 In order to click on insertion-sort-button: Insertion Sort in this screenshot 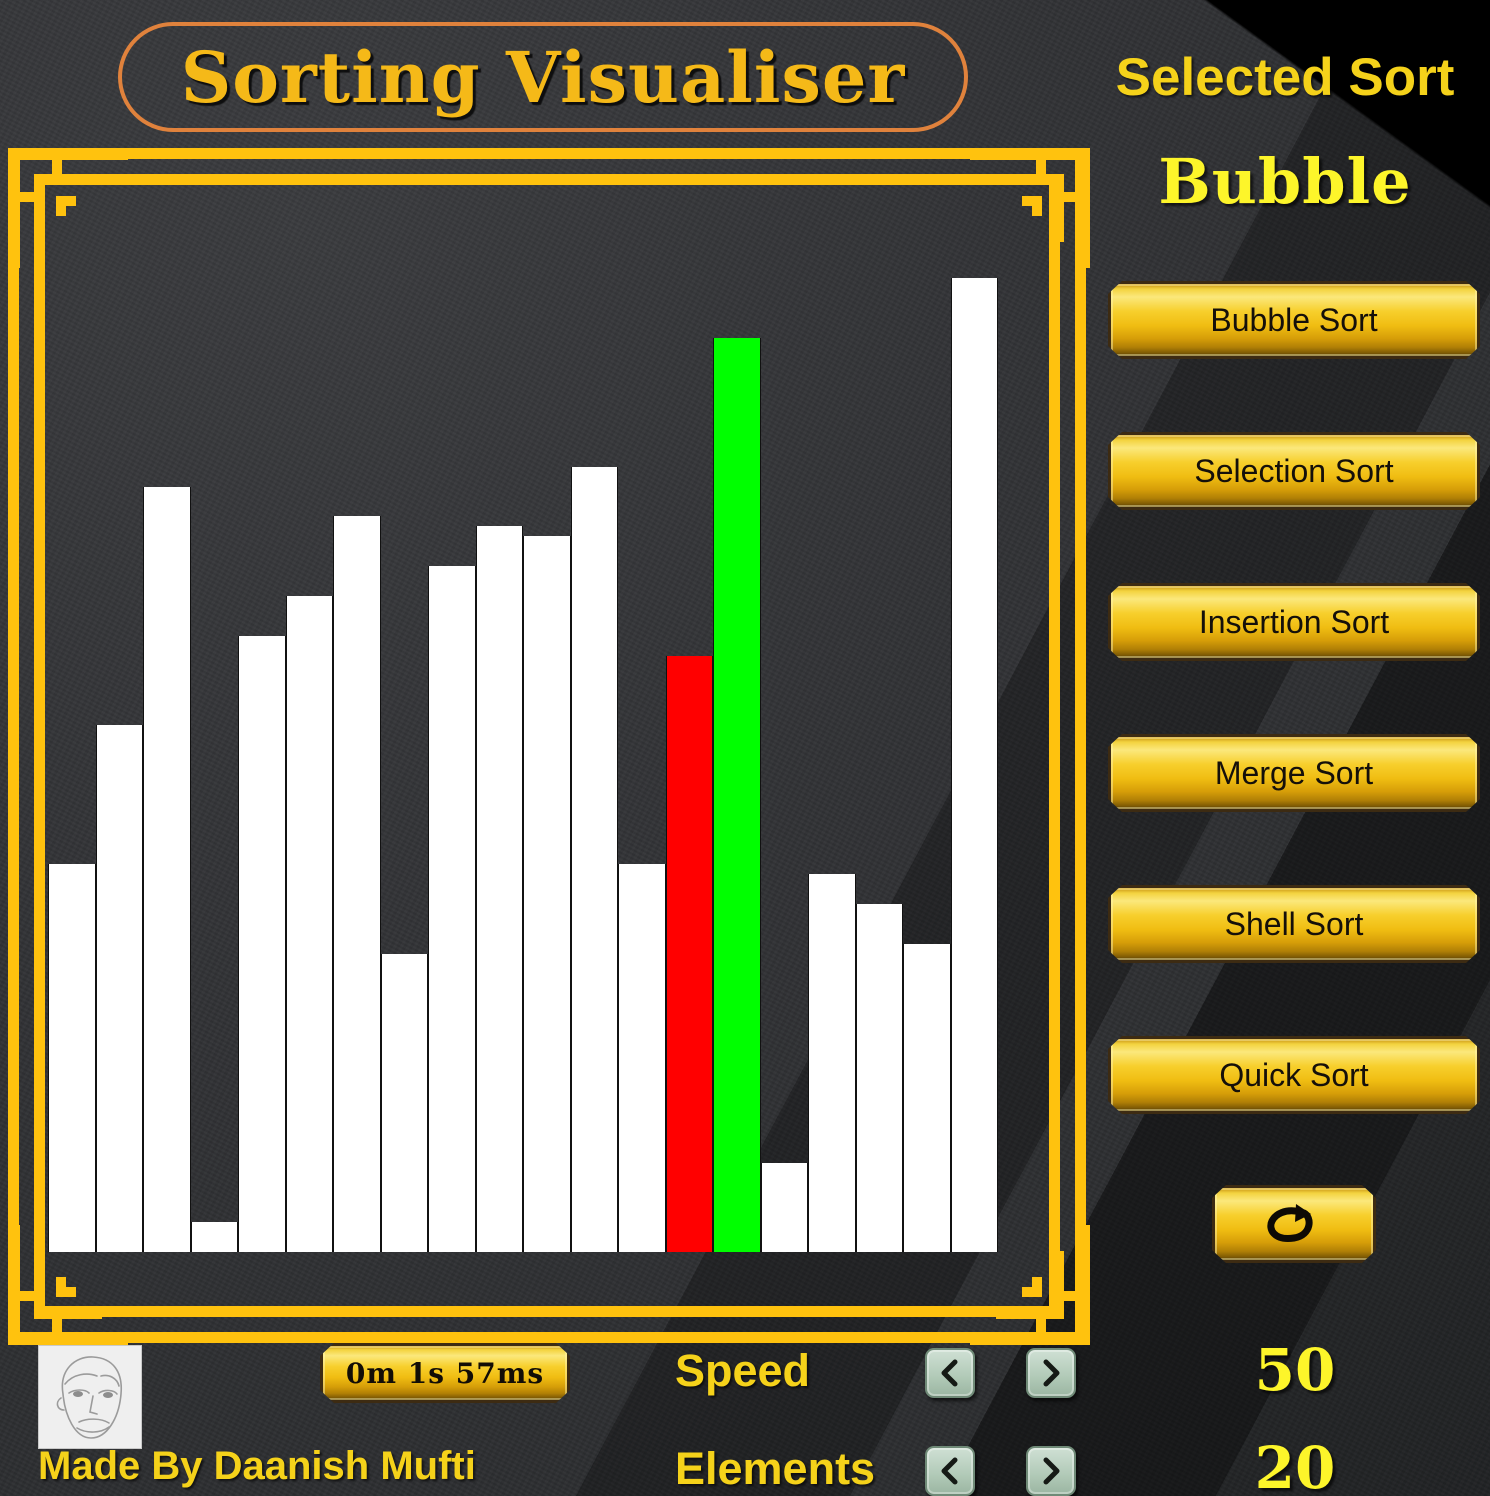, I will do `click(1294, 622)`.